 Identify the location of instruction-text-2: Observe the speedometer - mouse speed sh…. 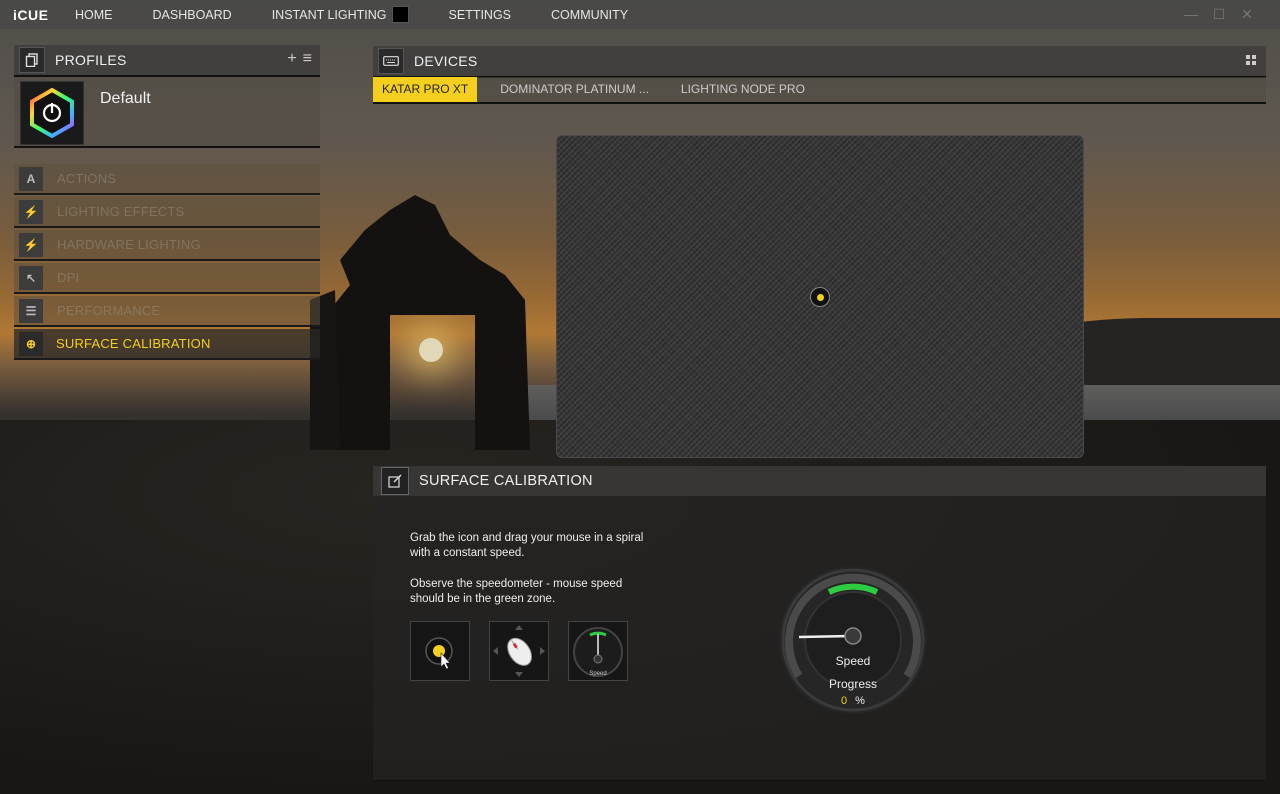
(516, 591).